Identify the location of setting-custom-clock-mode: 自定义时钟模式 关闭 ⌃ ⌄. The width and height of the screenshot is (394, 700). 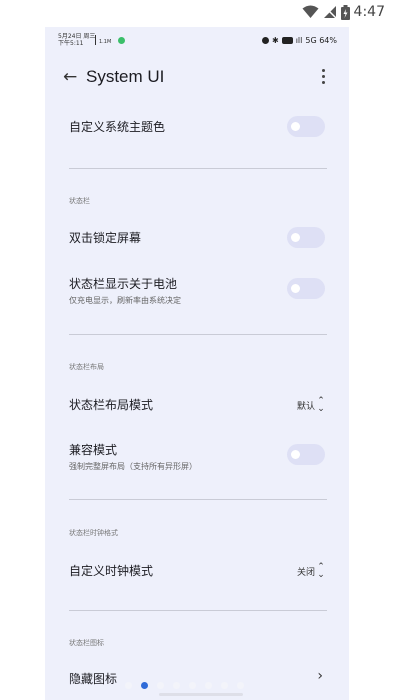
(198, 571).